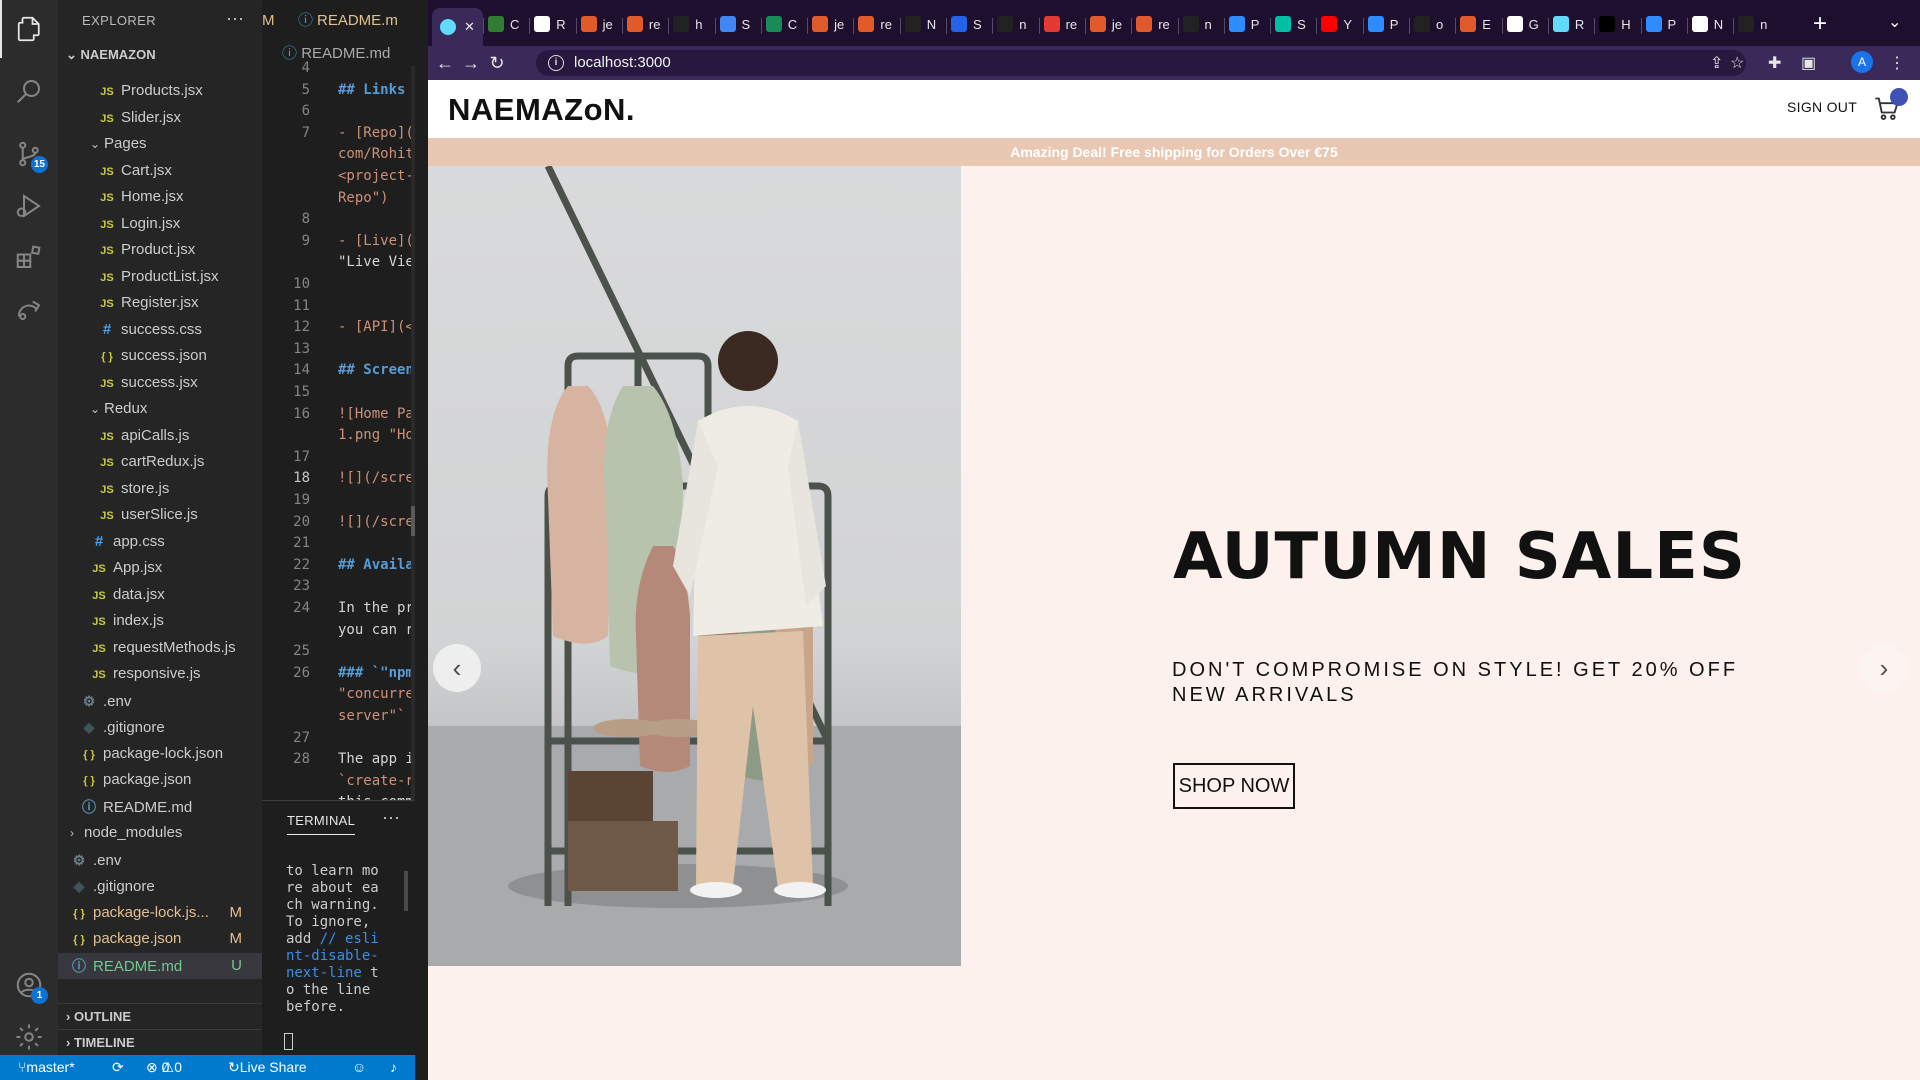  Describe the element at coordinates (1707, 24) in the screenshot. I see `browser-tab: N` at that location.